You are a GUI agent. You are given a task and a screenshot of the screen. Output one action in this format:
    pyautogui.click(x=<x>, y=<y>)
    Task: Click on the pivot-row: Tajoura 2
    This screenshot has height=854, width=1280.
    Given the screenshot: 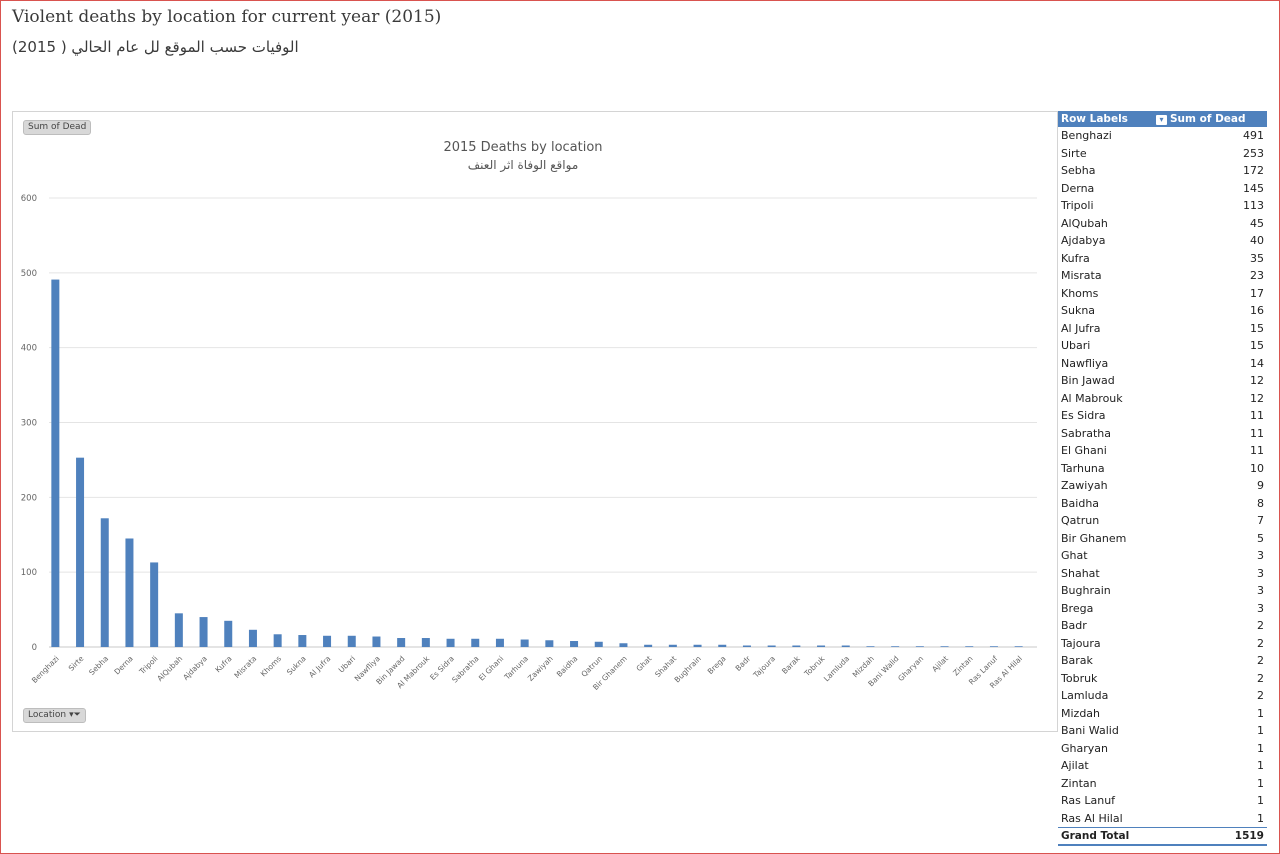 What is the action you would take?
    pyautogui.click(x=1162, y=644)
    